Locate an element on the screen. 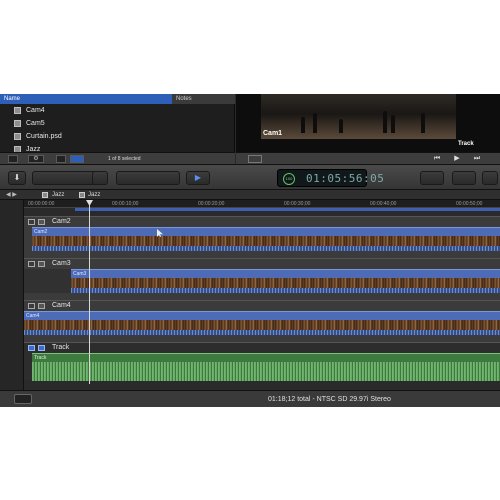 The height and width of the screenshot is (500, 500). sidebar-toggle-icon is located at coordinates (13, 159).